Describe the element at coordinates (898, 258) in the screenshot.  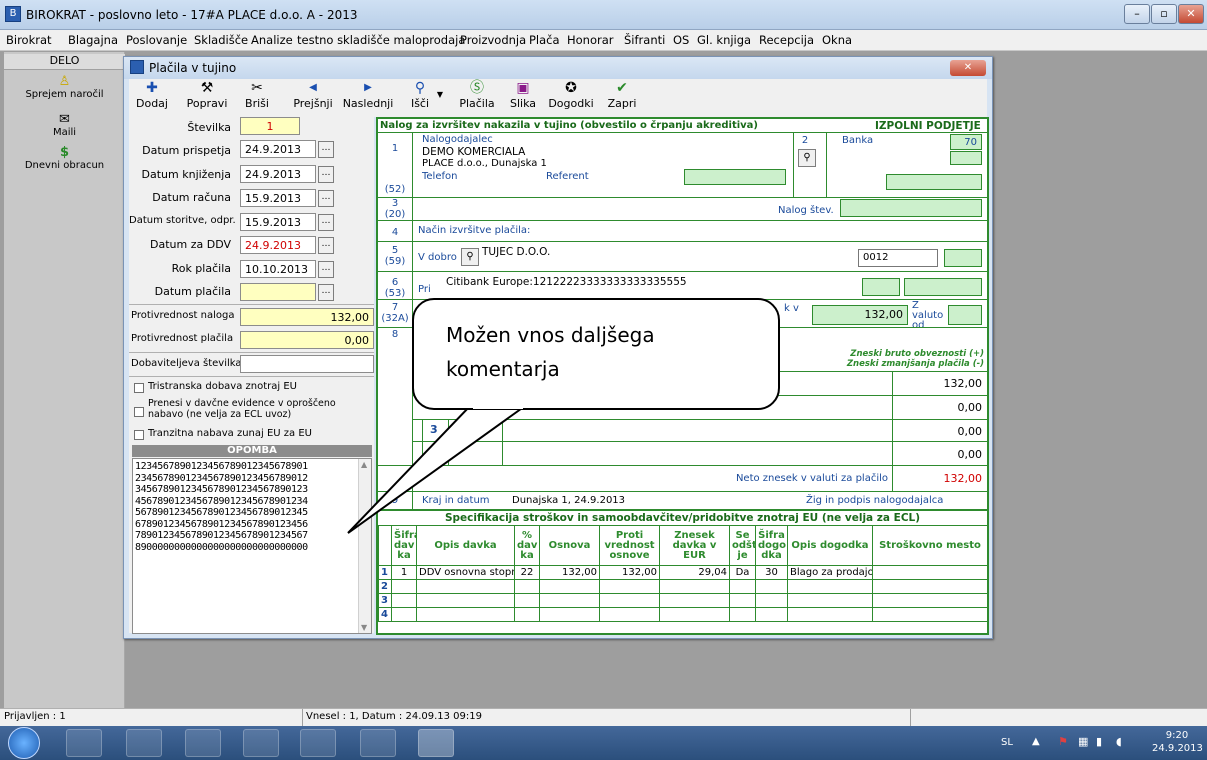
I see `vdobro-code-field: 0012` at that location.